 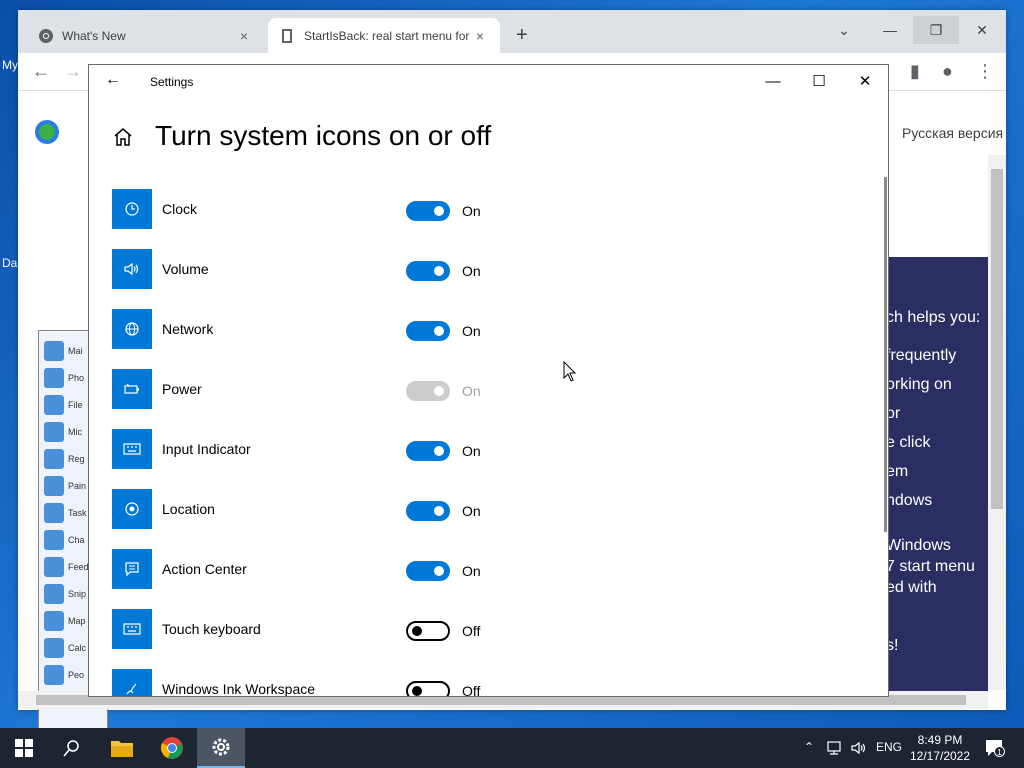 What do you see at coordinates (132, 569) in the screenshot?
I see `action-center-icon` at bounding box center [132, 569].